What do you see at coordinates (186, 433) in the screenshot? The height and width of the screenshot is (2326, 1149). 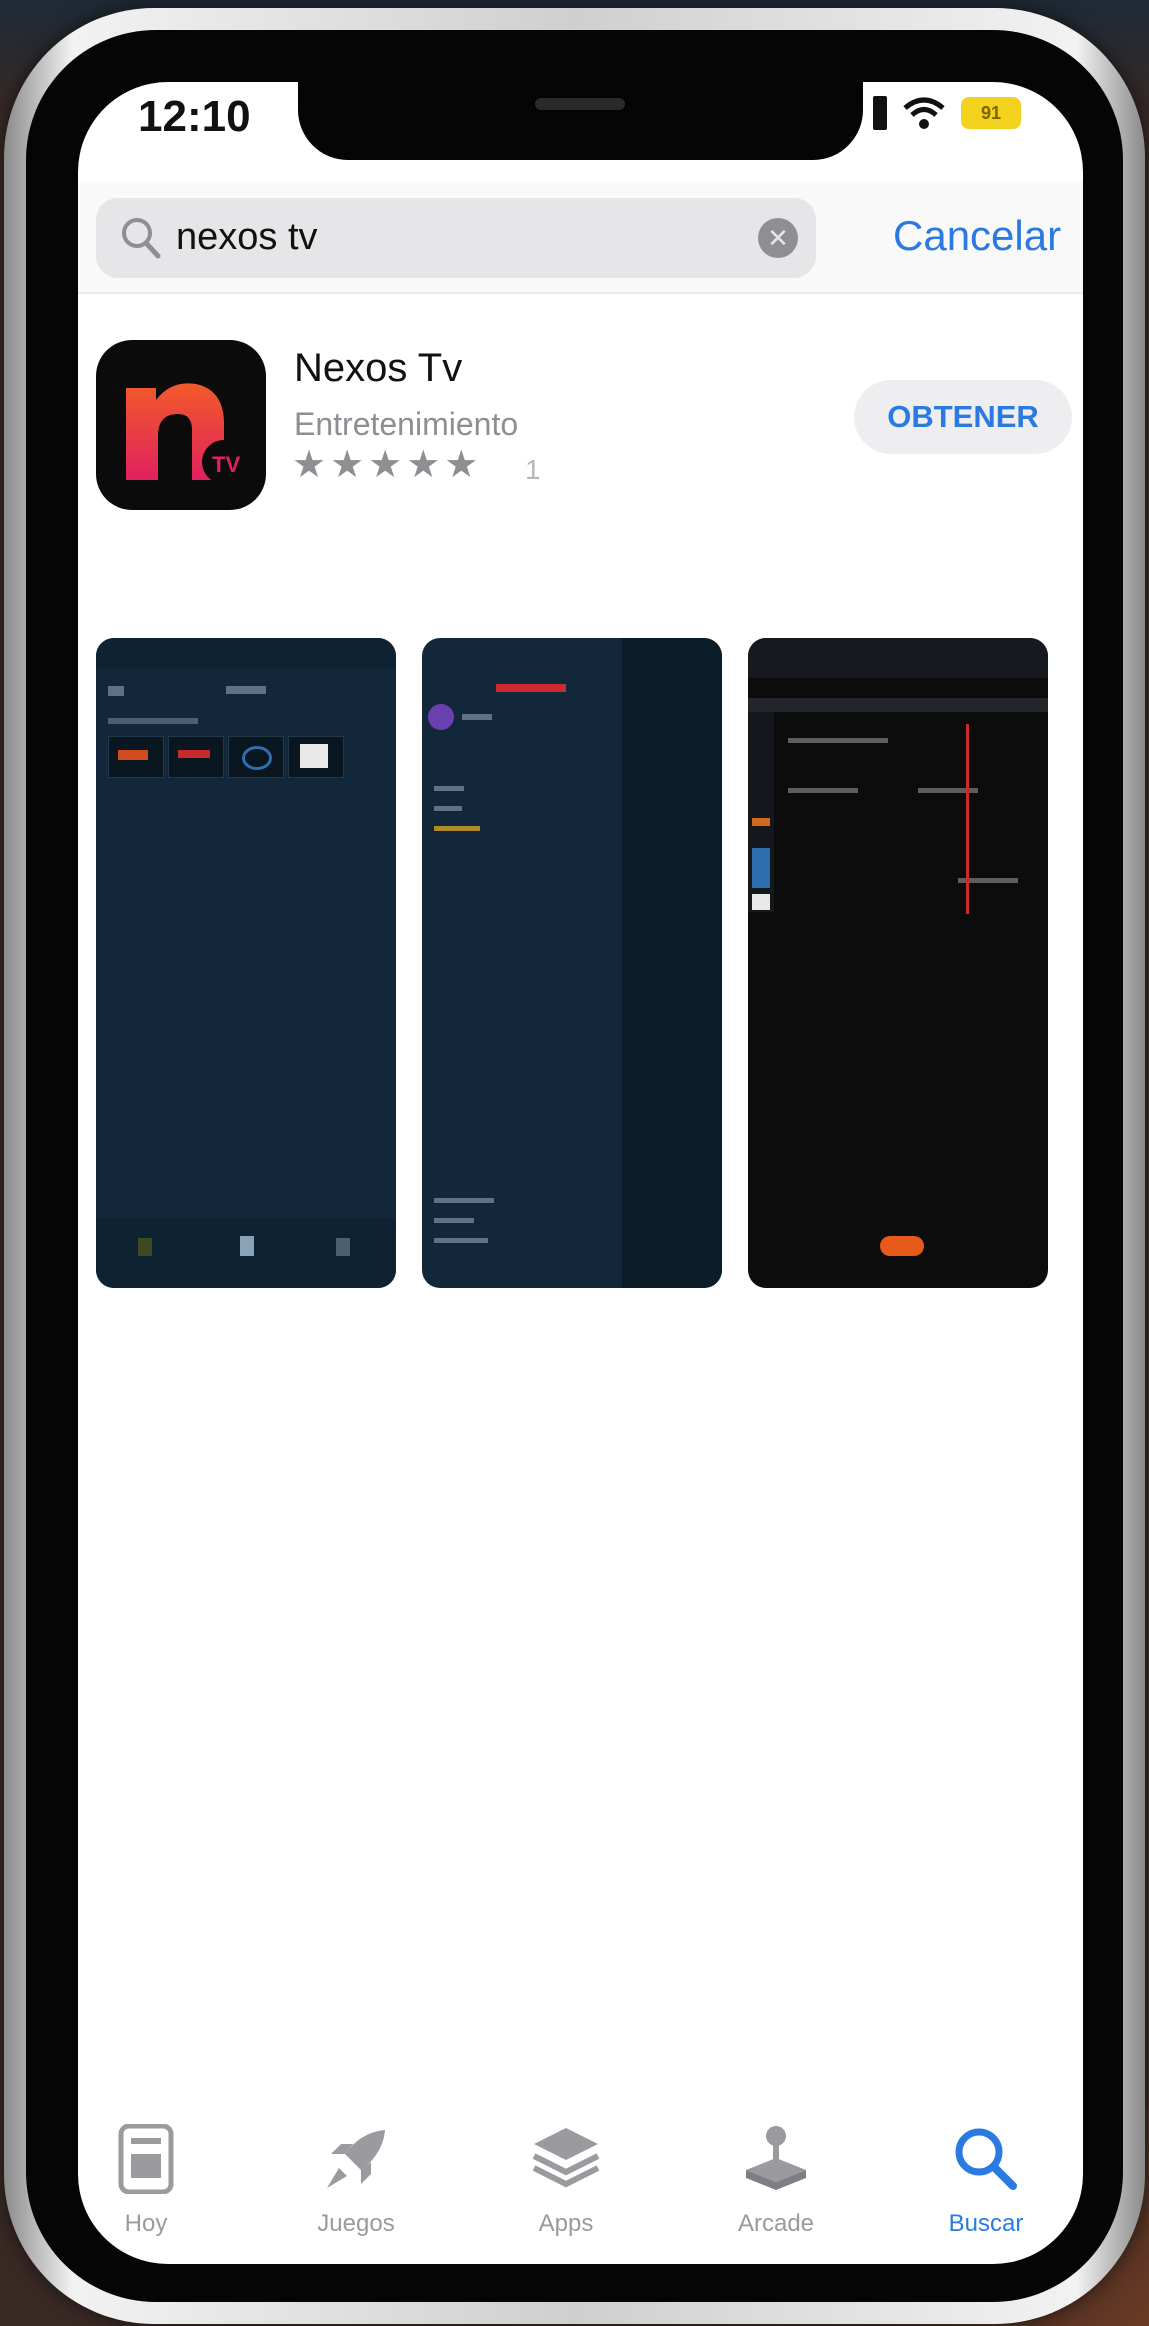 I see `nexos-logo: TV` at bounding box center [186, 433].